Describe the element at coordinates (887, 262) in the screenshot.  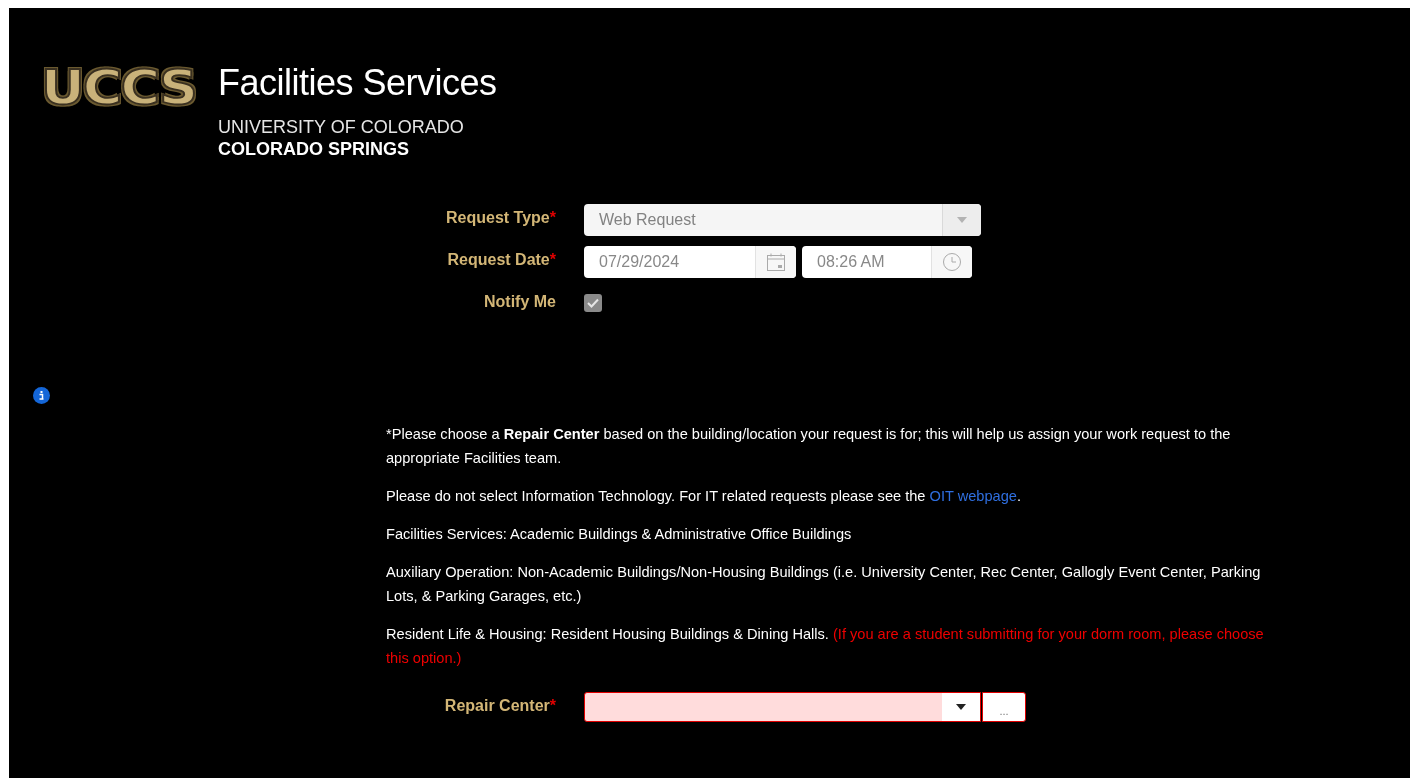
I see `time-field: 08:26 AM` at that location.